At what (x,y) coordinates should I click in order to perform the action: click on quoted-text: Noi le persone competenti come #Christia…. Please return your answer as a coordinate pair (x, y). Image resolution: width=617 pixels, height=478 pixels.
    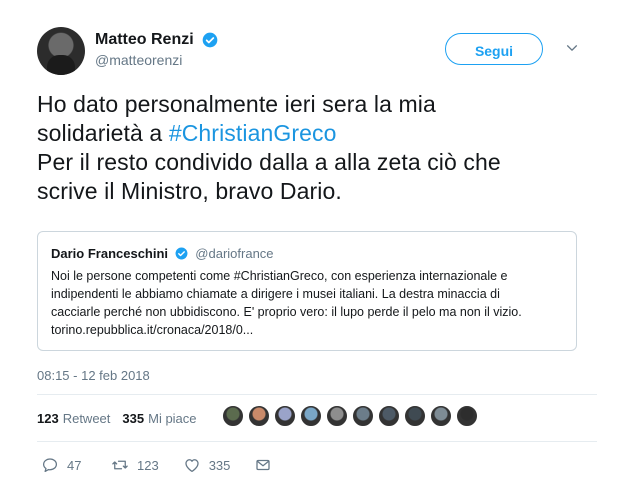
    Looking at the image, I should click on (311, 303).